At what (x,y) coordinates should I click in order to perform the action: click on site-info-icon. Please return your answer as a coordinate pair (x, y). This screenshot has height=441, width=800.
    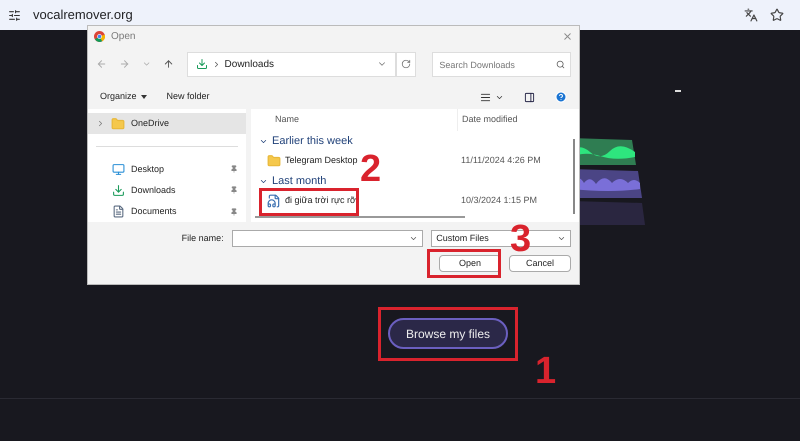
    Looking at the image, I should click on (14, 15).